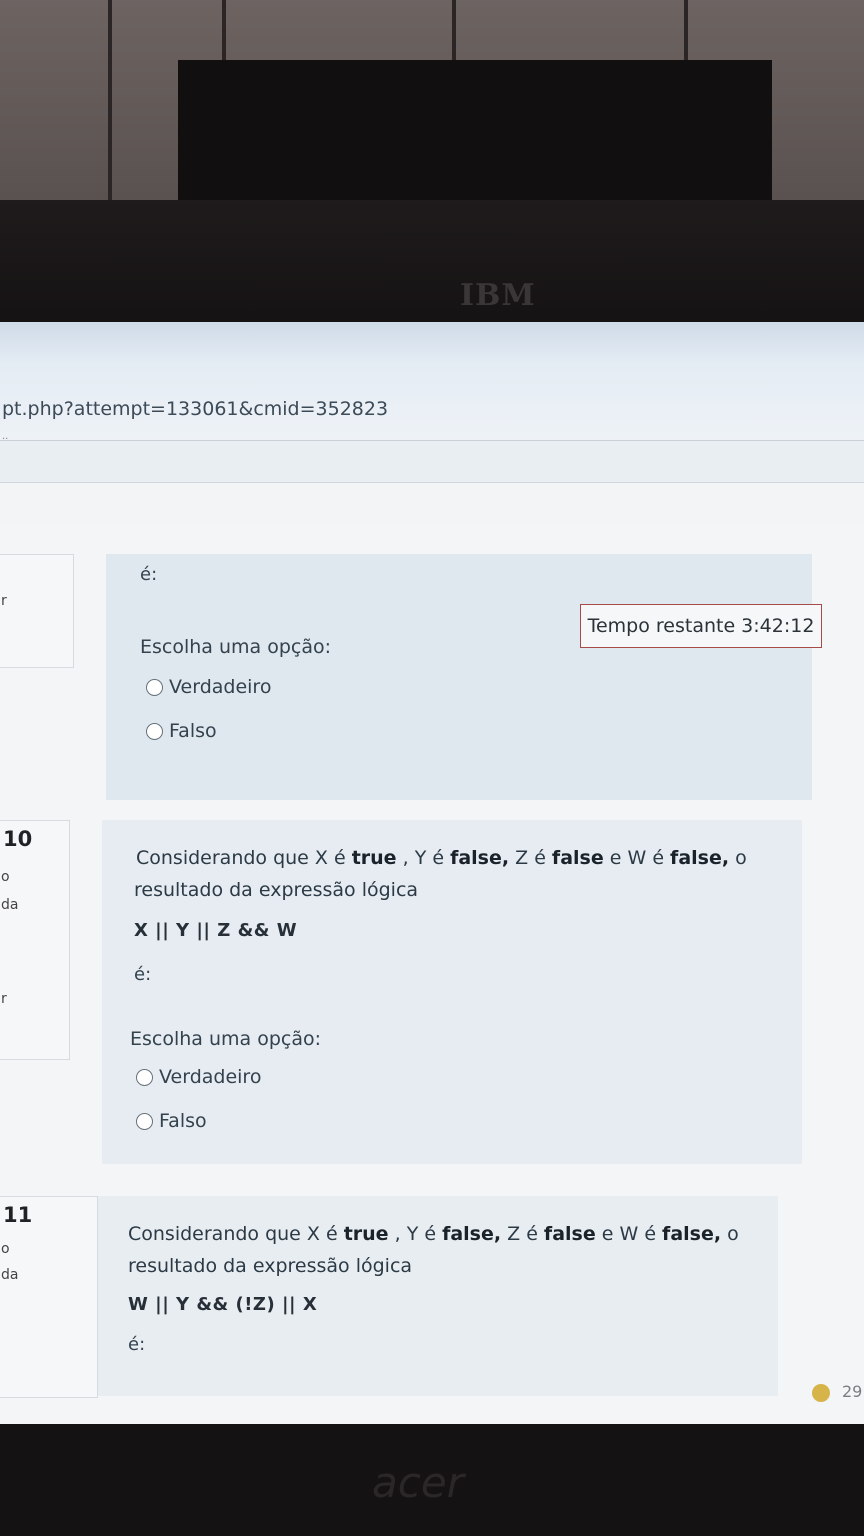 The image size is (864, 1536). Describe the element at coordinates (35, 940) in the screenshot. I see `question-info-10: 10 o da r` at that location.